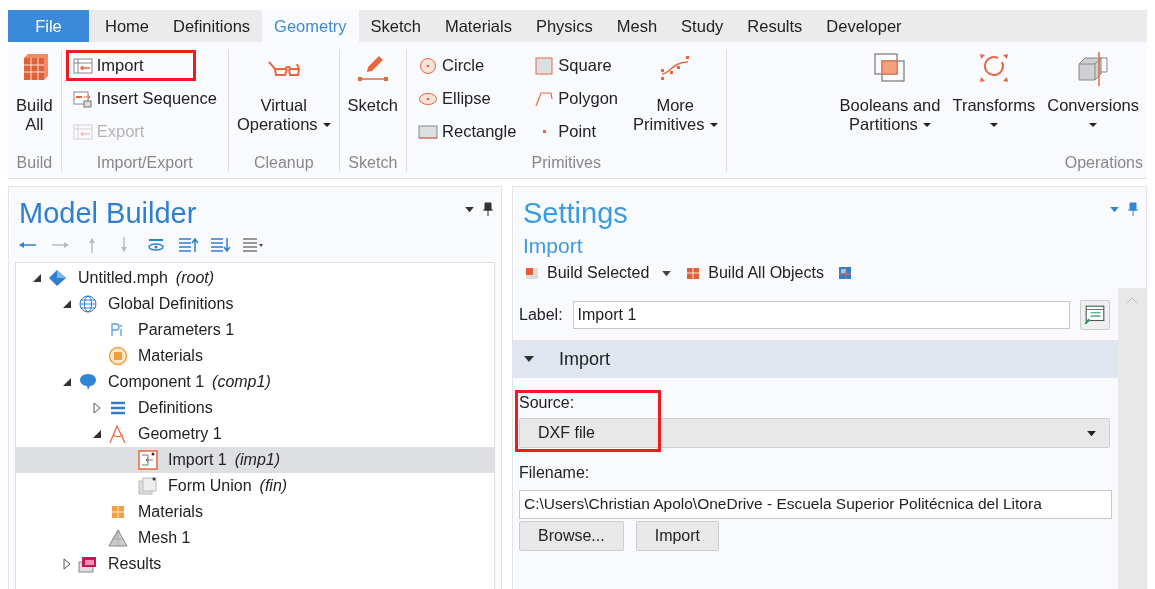 The height and width of the screenshot is (589, 1155). What do you see at coordinates (564, 26) in the screenshot?
I see `ribbon-tab: Physics` at bounding box center [564, 26].